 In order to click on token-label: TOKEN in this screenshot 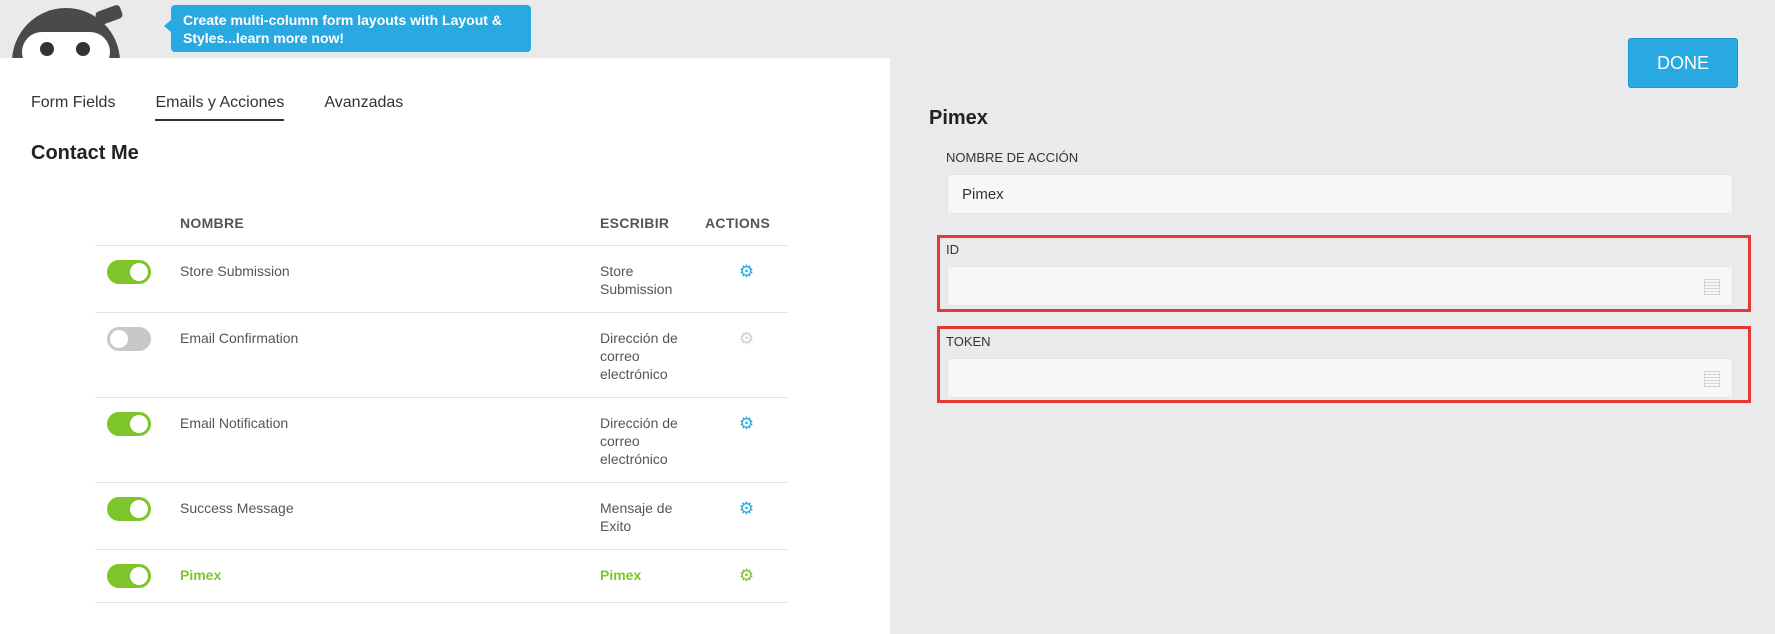, I will do `click(968, 341)`.